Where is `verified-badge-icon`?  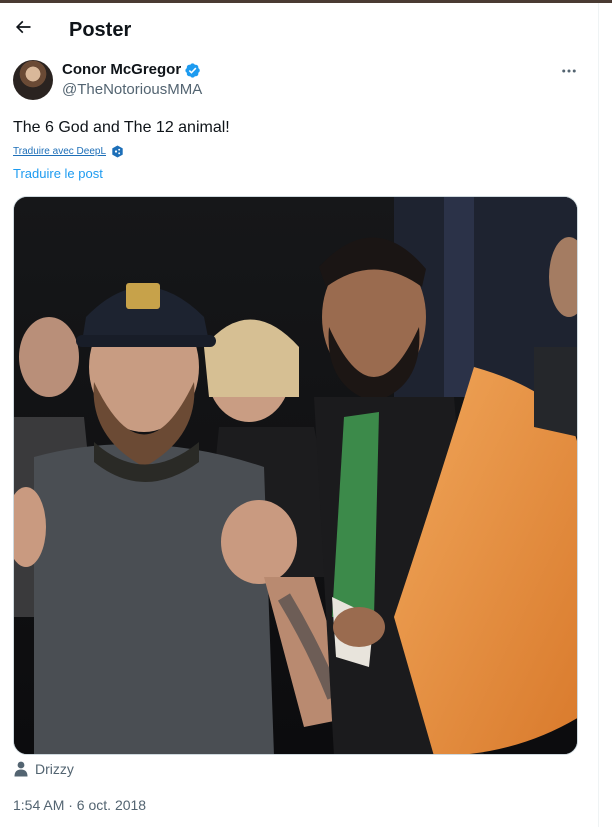
verified-badge-icon is located at coordinates (192, 70).